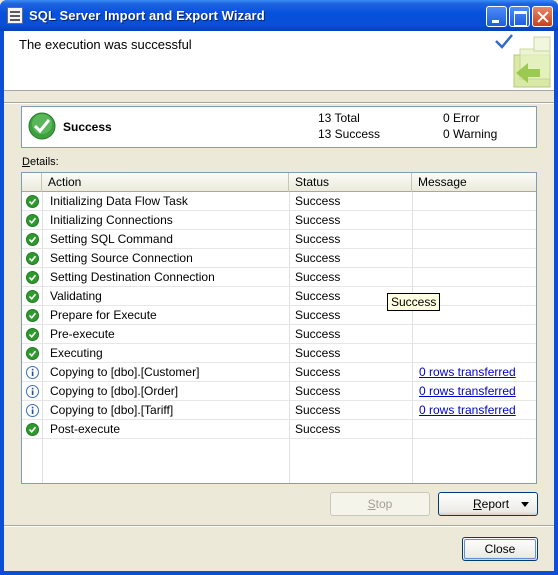  Describe the element at coordinates (414, 302) in the screenshot. I see `status-tooltip: Success` at that location.